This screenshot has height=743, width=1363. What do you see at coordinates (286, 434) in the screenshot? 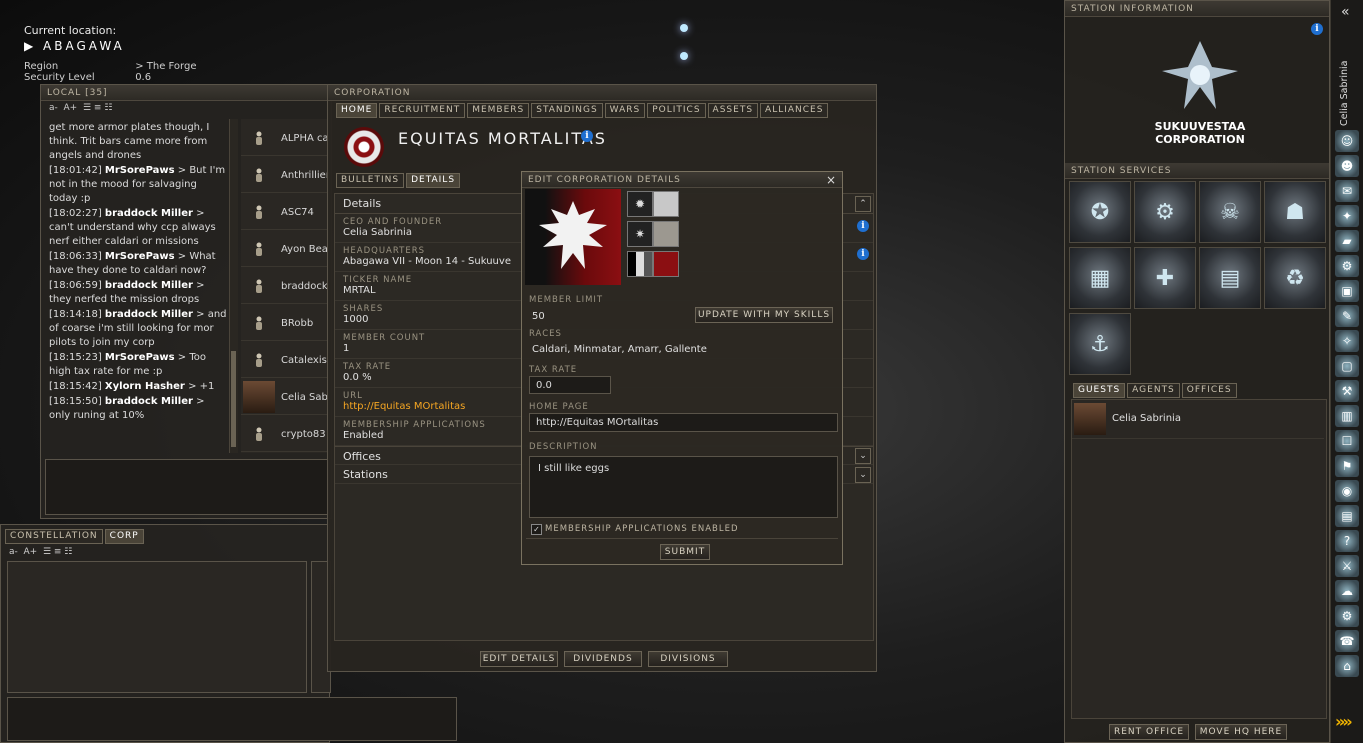
I see `member-row: crypto83` at bounding box center [286, 434].